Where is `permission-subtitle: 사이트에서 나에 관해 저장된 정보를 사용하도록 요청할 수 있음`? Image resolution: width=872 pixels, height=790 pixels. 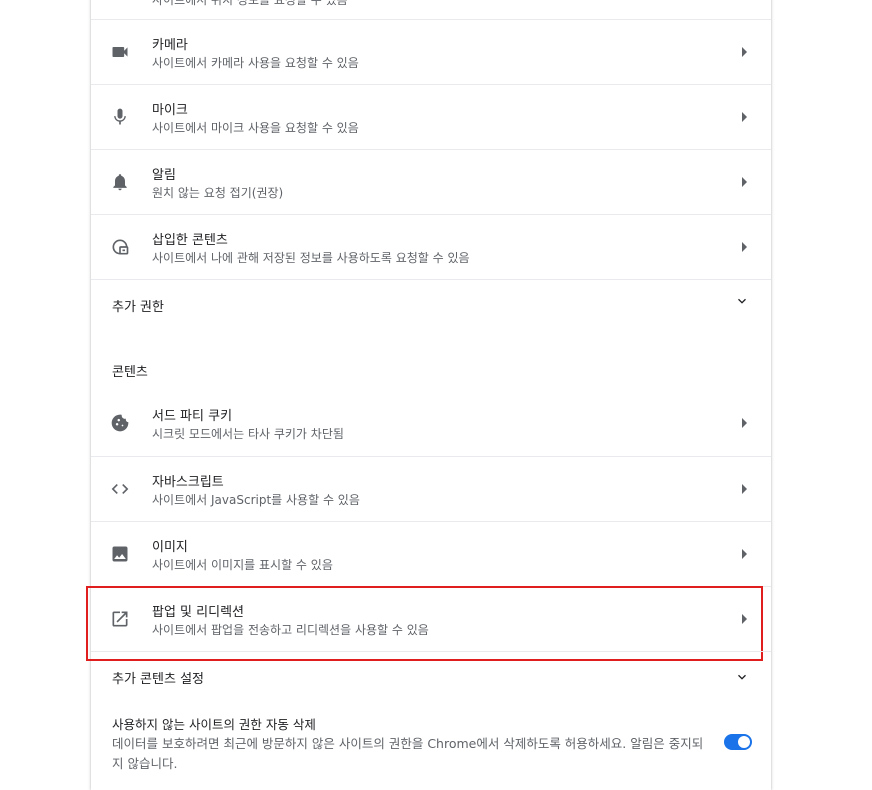 permission-subtitle: 사이트에서 나에 관해 저장된 정보를 사용하도록 요청할 수 있음 is located at coordinates (311, 258).